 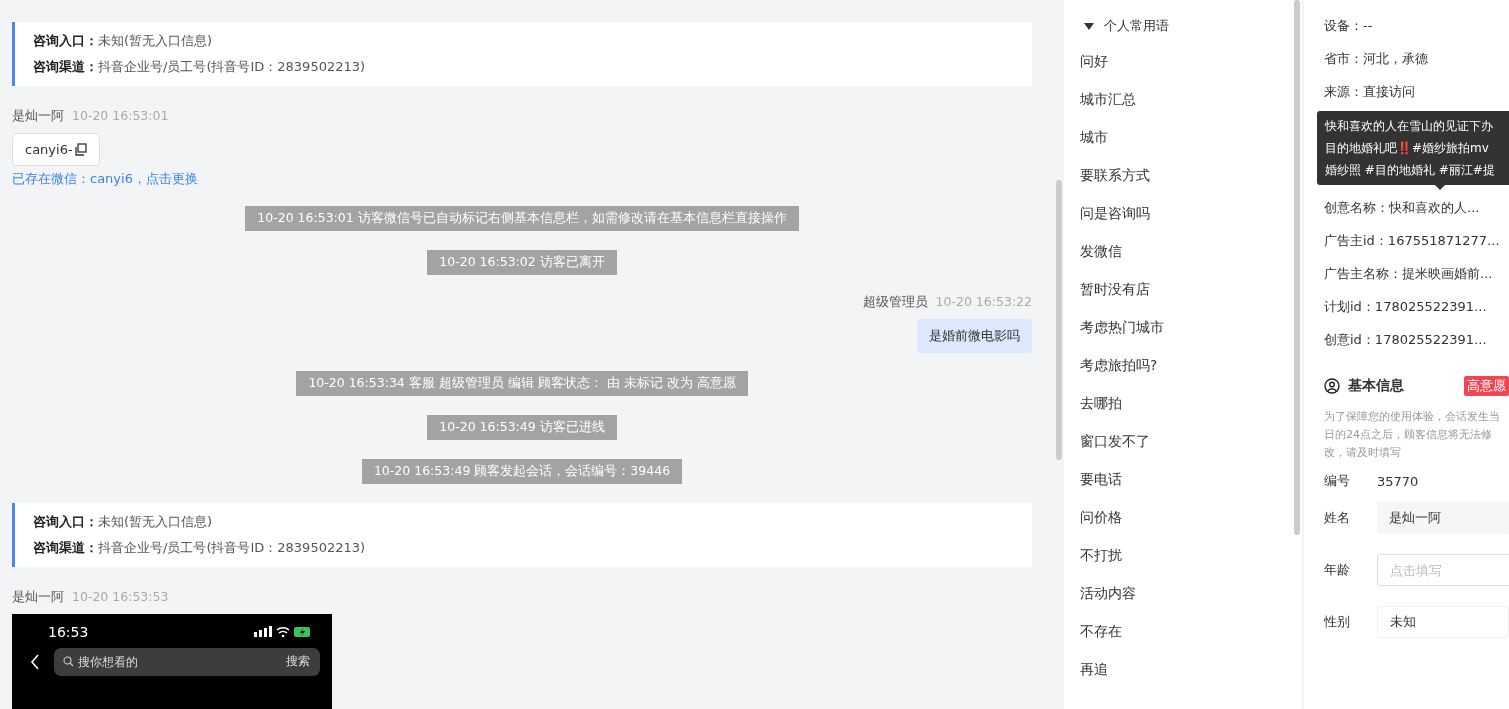 What do you see at coordinates (120, 597) in the screenshot?
I see `message-time: 10-20 16:53:53` at bounding box center [120, 597].